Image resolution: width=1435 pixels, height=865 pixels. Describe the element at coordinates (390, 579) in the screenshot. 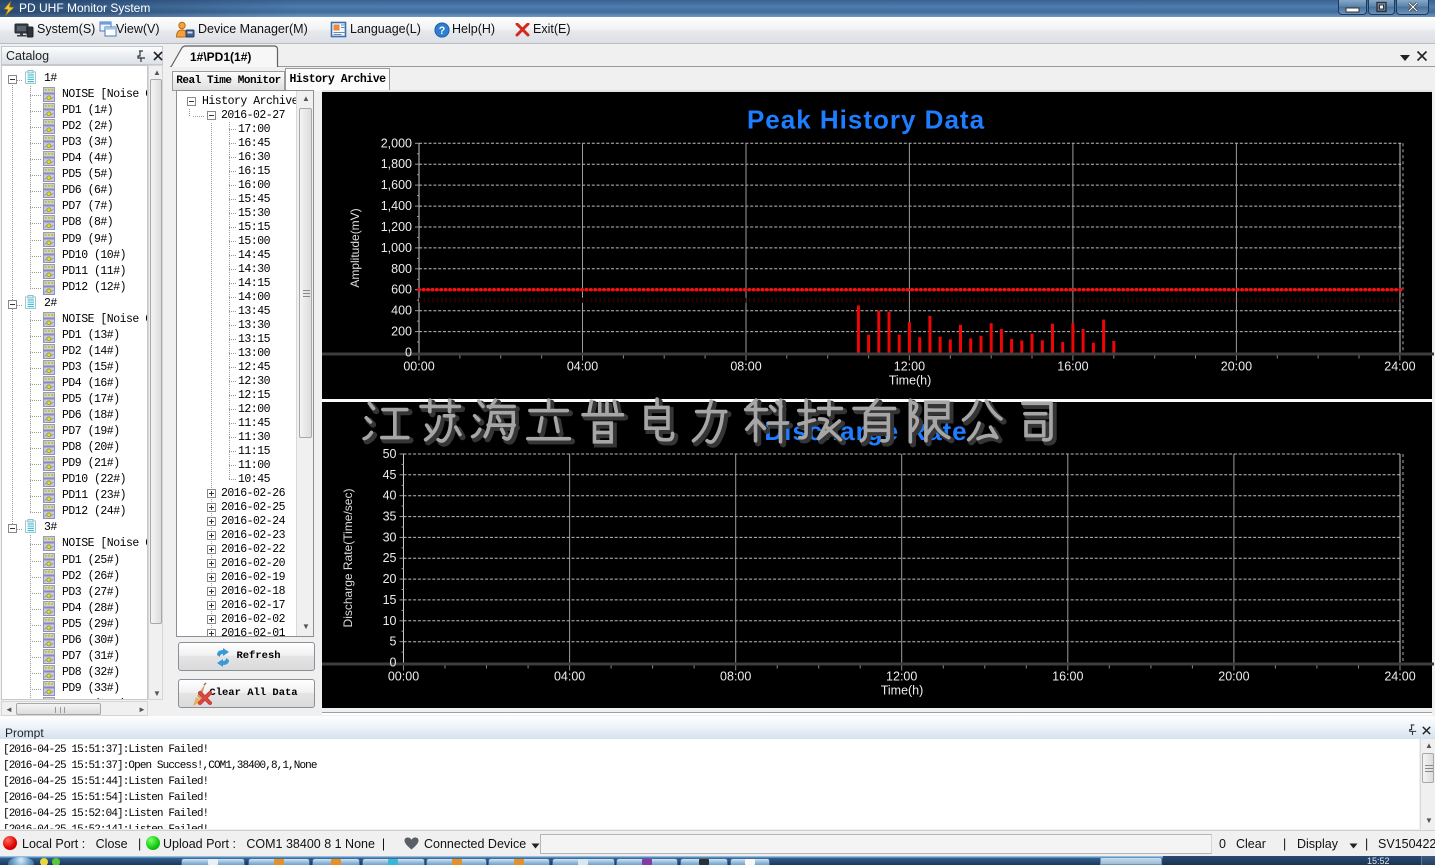

I see `svg-text: 20` at that location.